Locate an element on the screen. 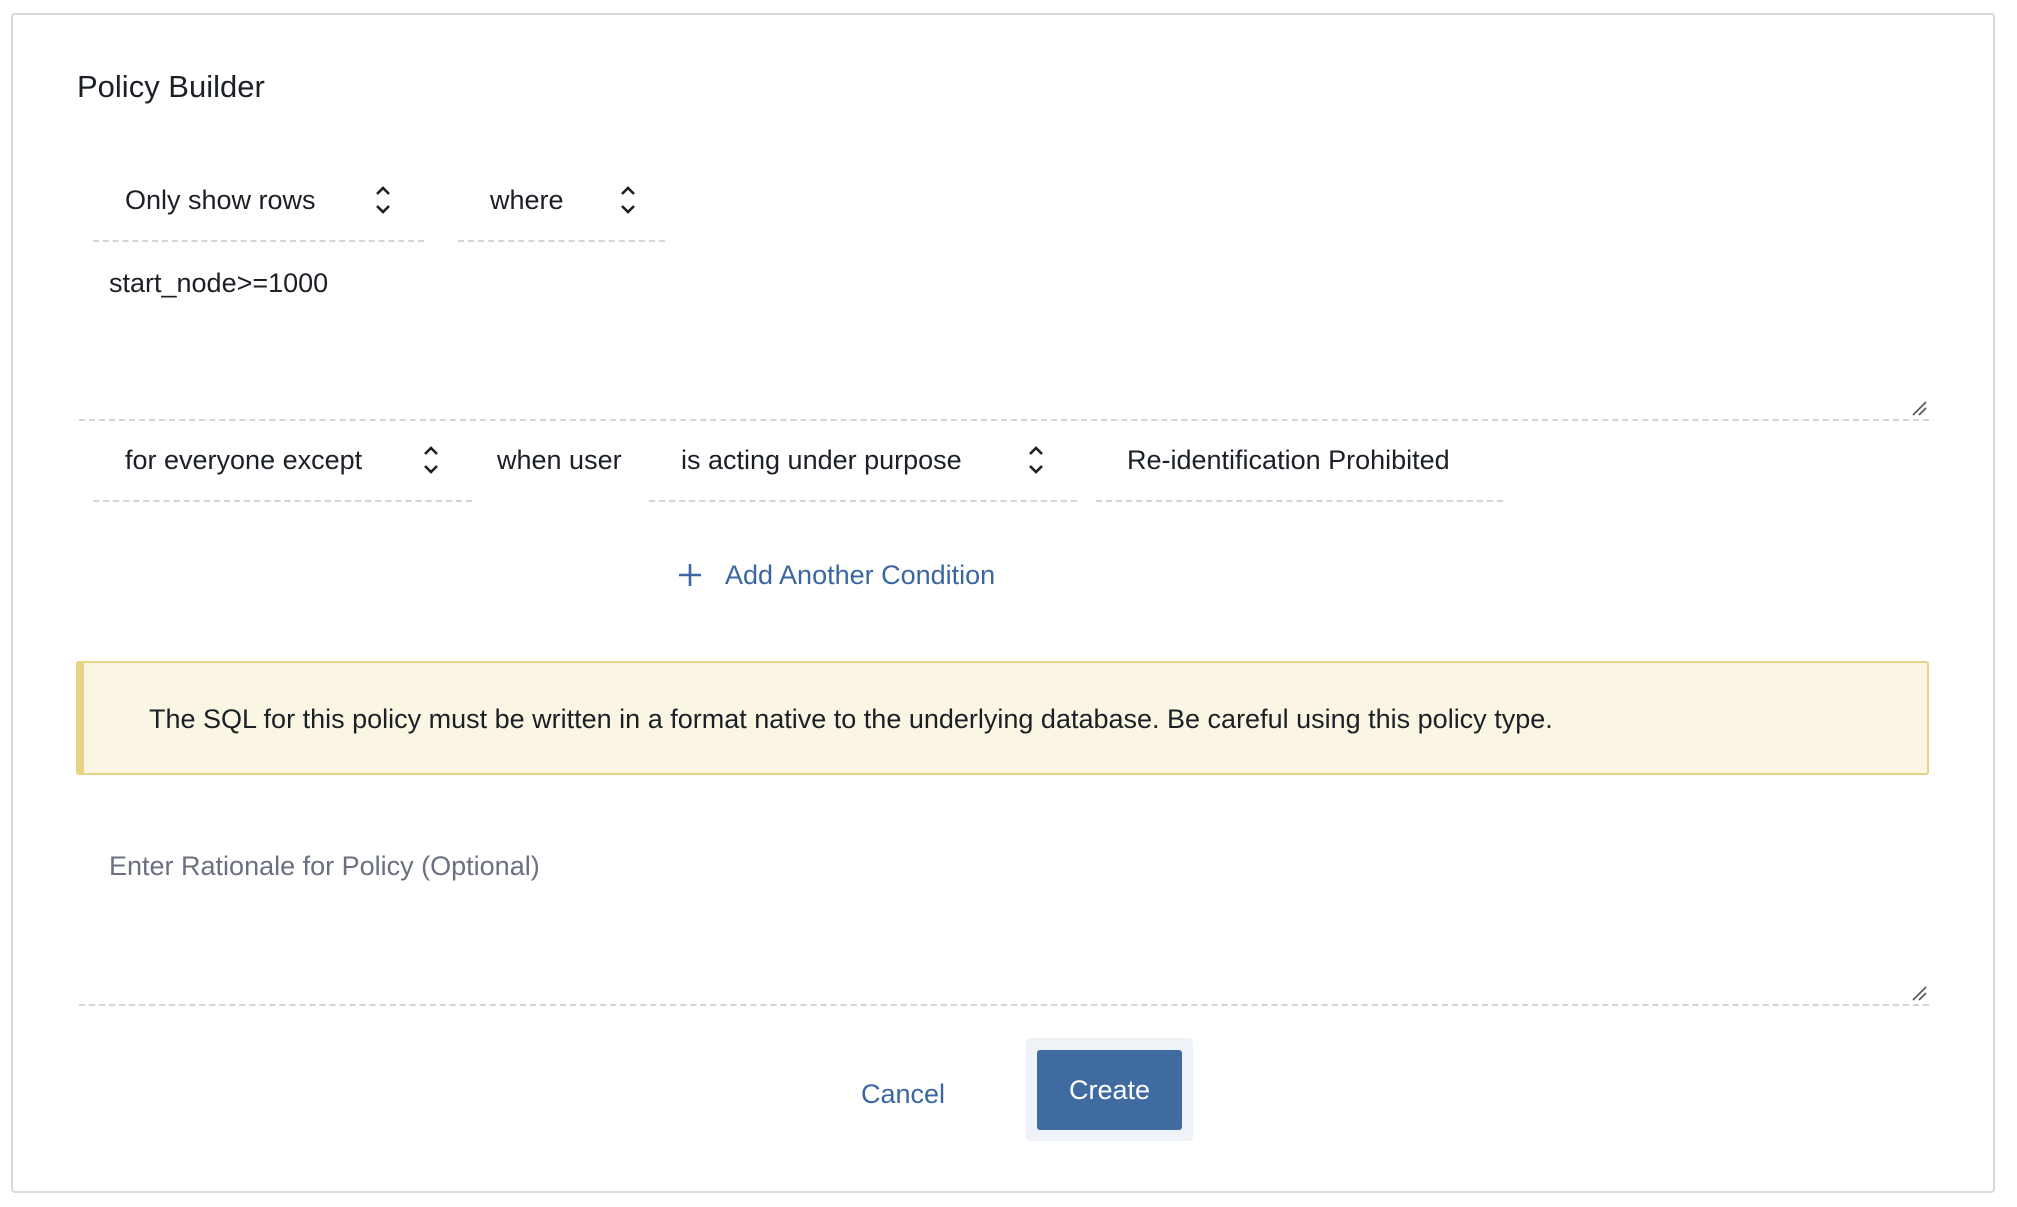 This screenshot has height=1207, width=2017. when-user-label: when user is located at coordinates (559, 460).